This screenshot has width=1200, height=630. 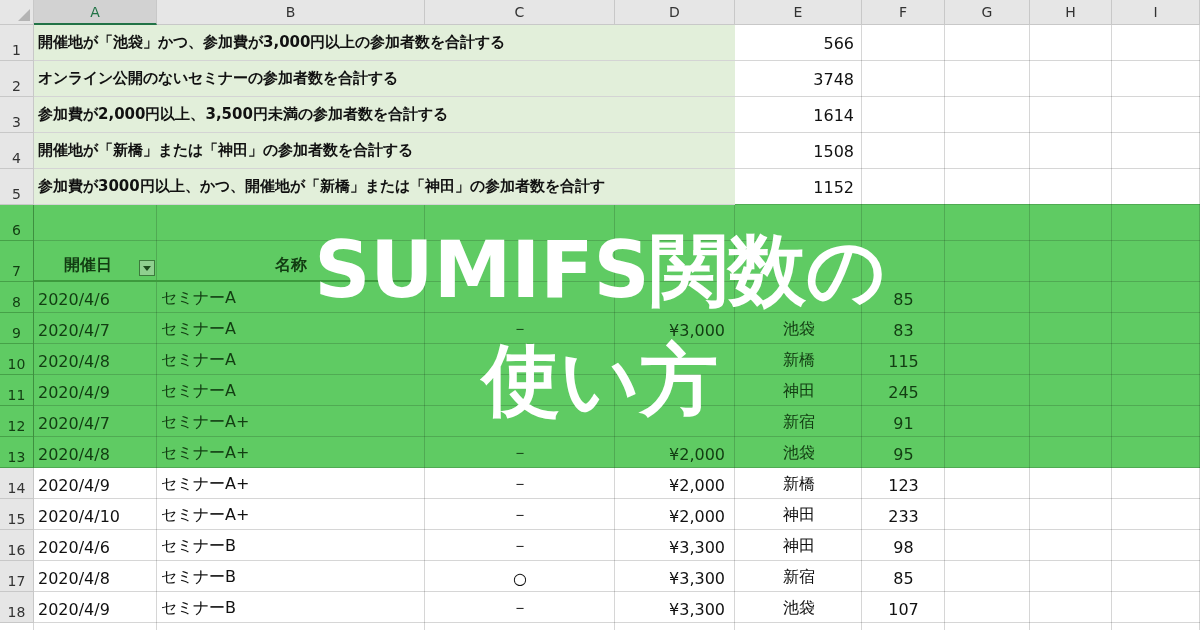 I want to click on row-header: 17, so click(x=17, y=576).